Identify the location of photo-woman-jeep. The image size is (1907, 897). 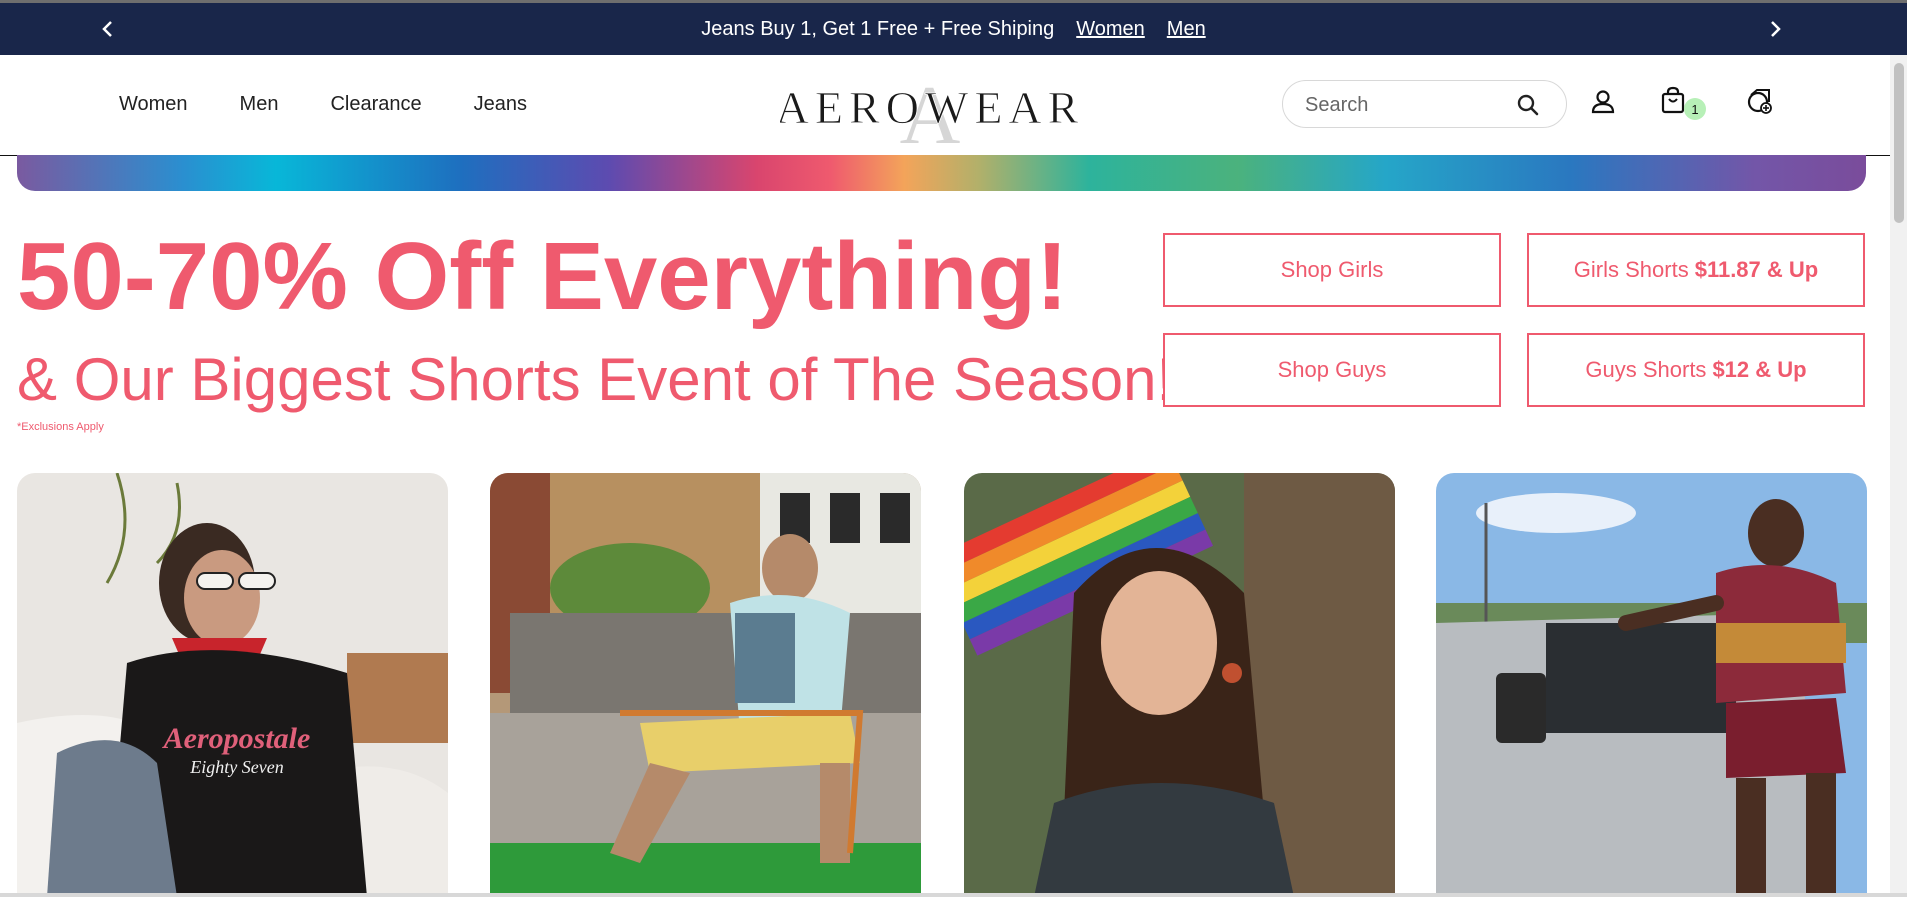
(1651, 685).